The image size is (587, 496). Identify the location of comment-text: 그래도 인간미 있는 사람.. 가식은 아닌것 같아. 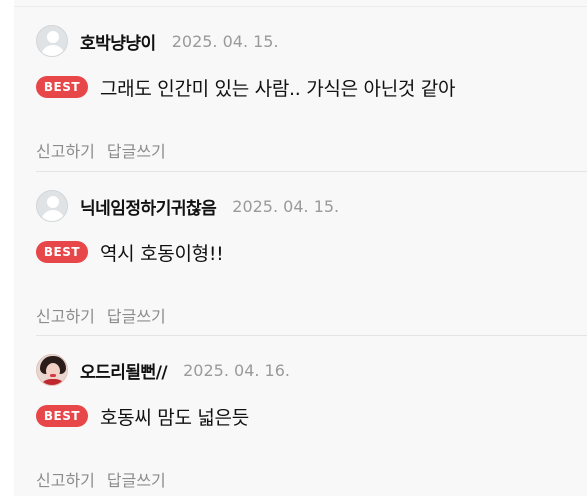
(278, 88).